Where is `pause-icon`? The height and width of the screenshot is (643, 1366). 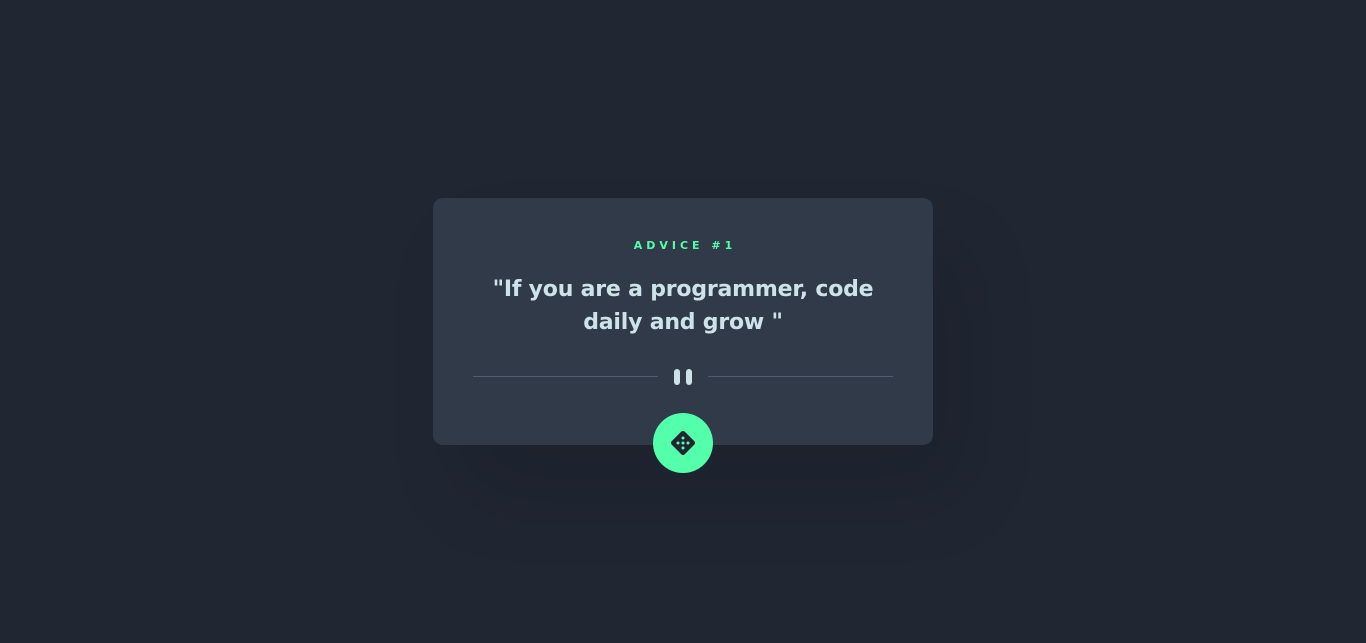 pause-icon is located at coordinates (683, 377).